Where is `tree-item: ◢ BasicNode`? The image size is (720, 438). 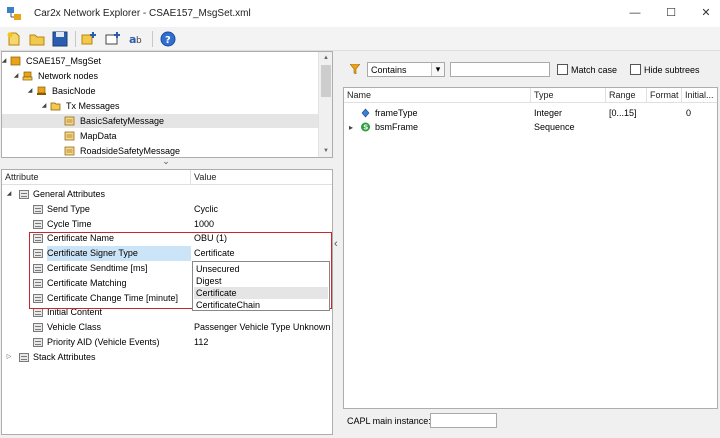 tree-item: ◢ BasicNode is located at coordinates (160, 91).